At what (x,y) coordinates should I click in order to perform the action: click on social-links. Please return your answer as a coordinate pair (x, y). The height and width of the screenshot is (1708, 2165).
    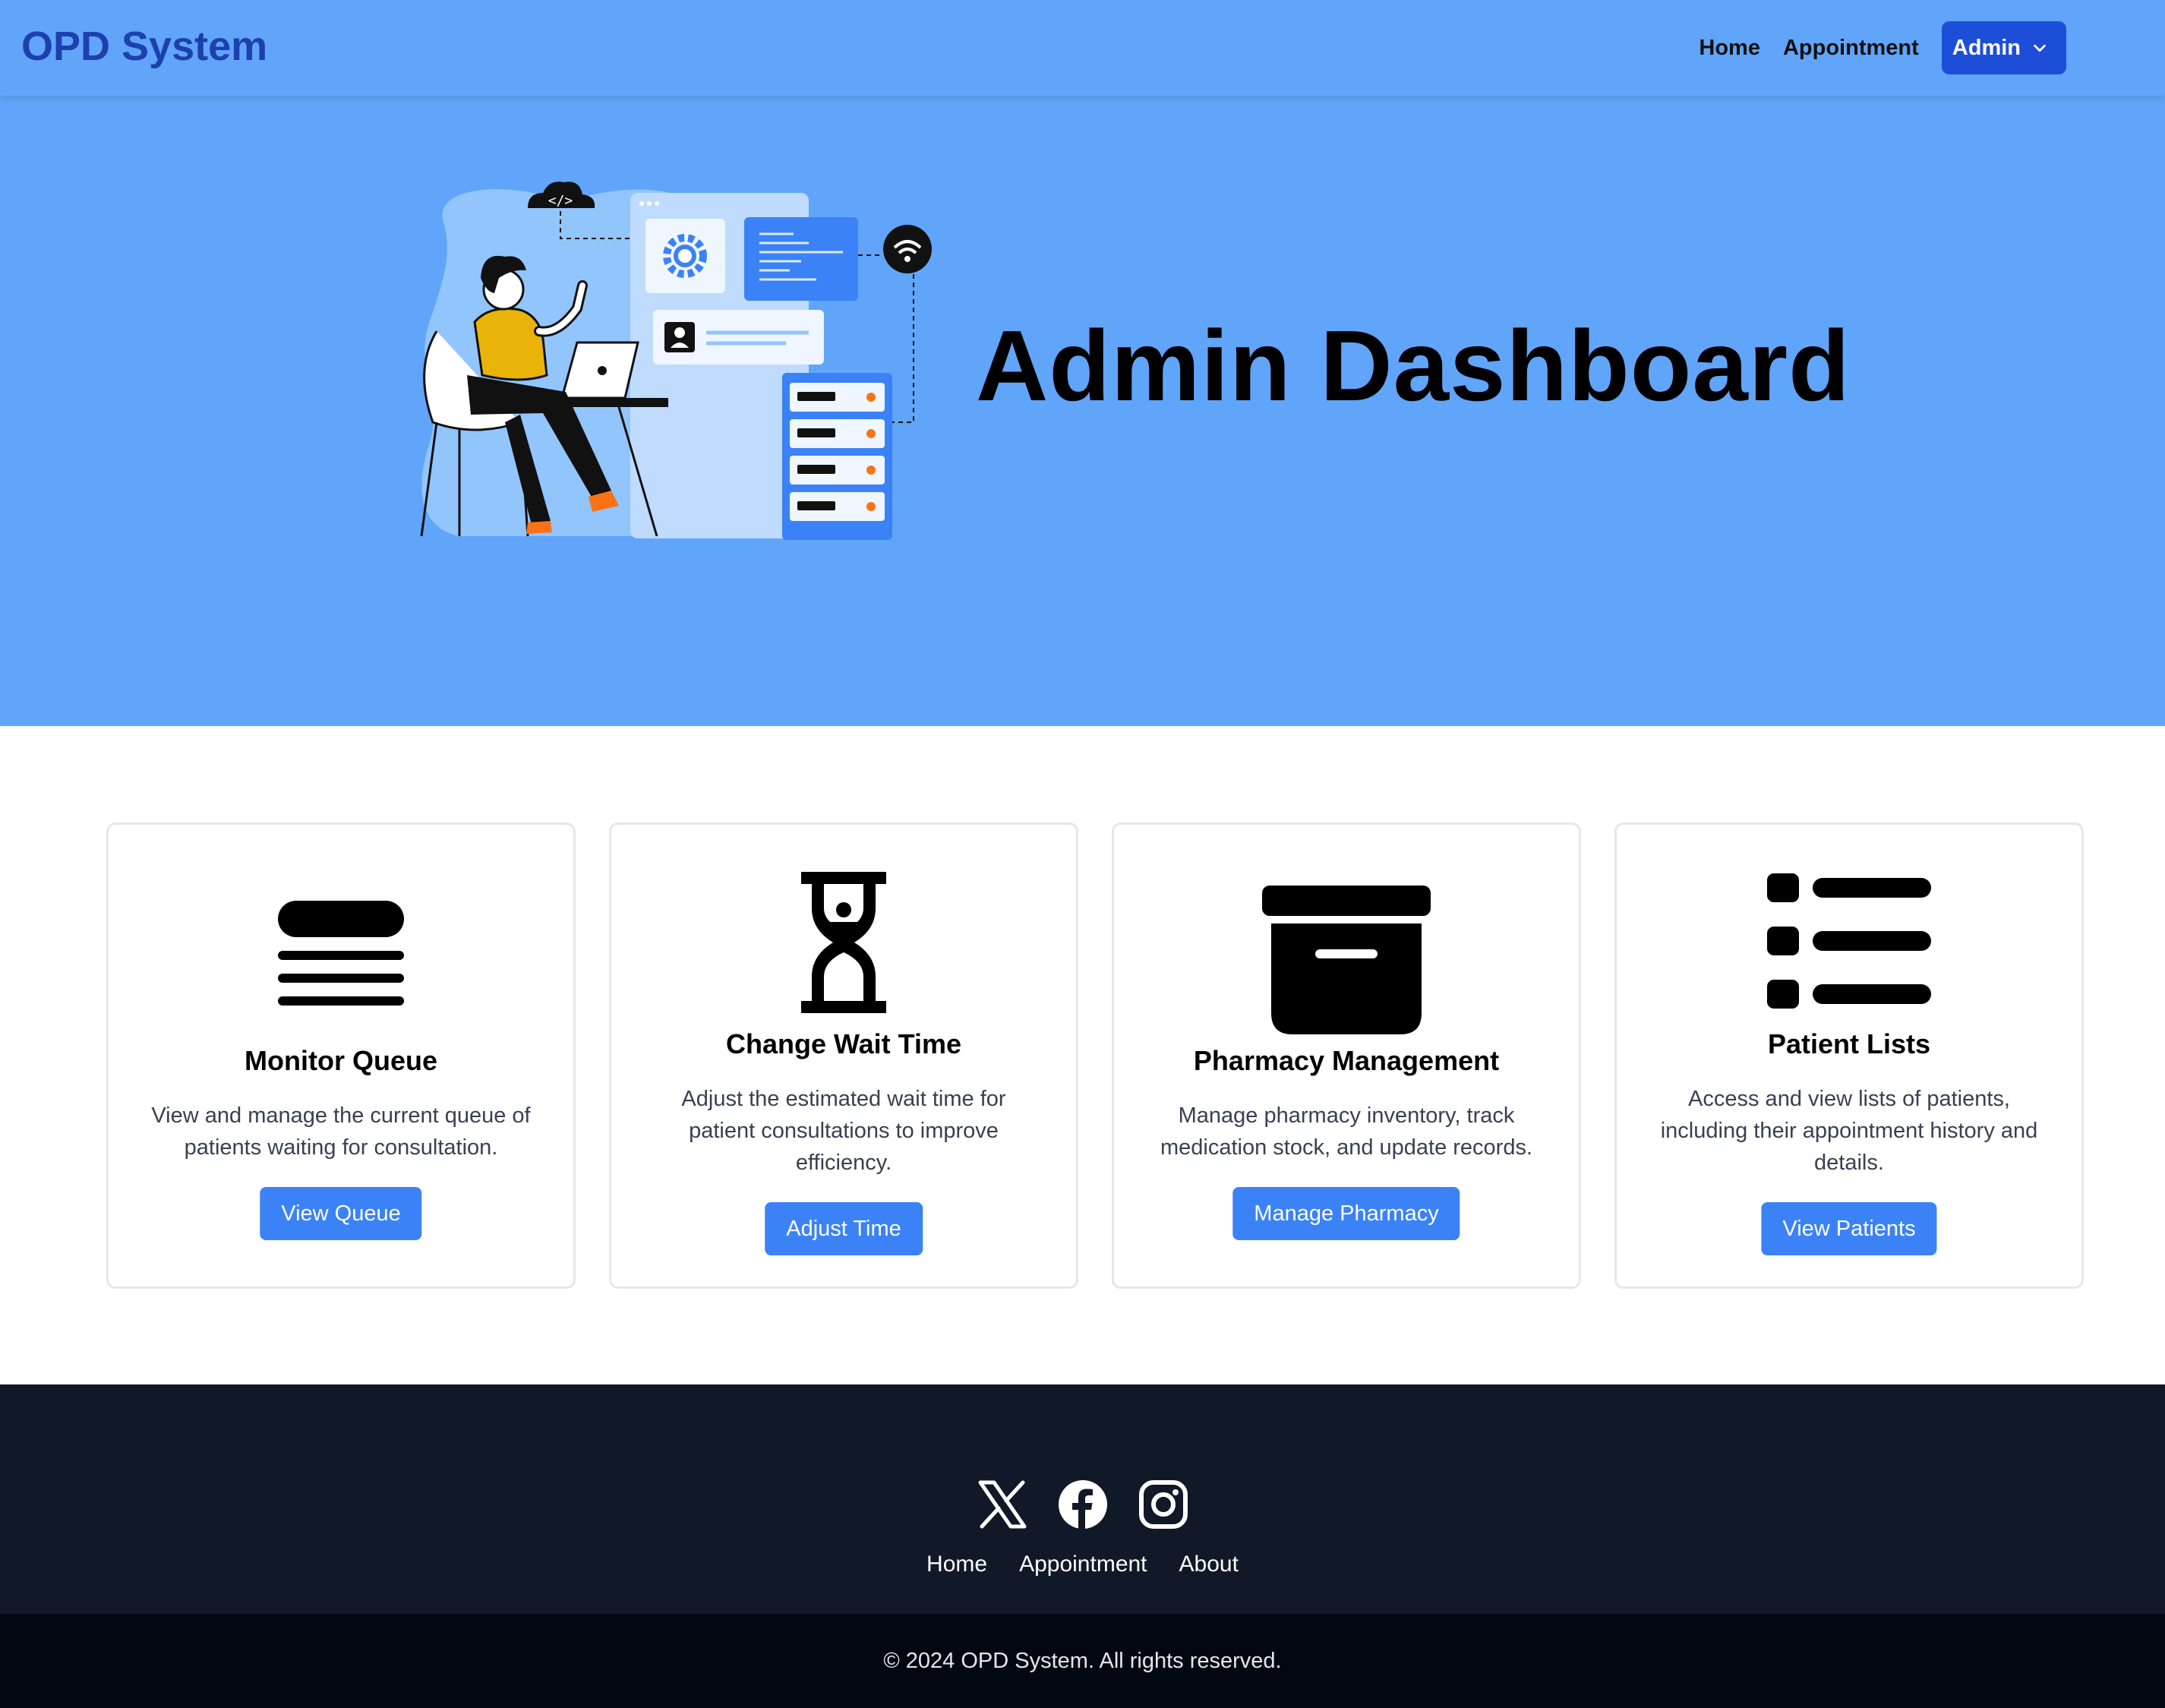
    Looking at the image, I should click on (1082, 1504).